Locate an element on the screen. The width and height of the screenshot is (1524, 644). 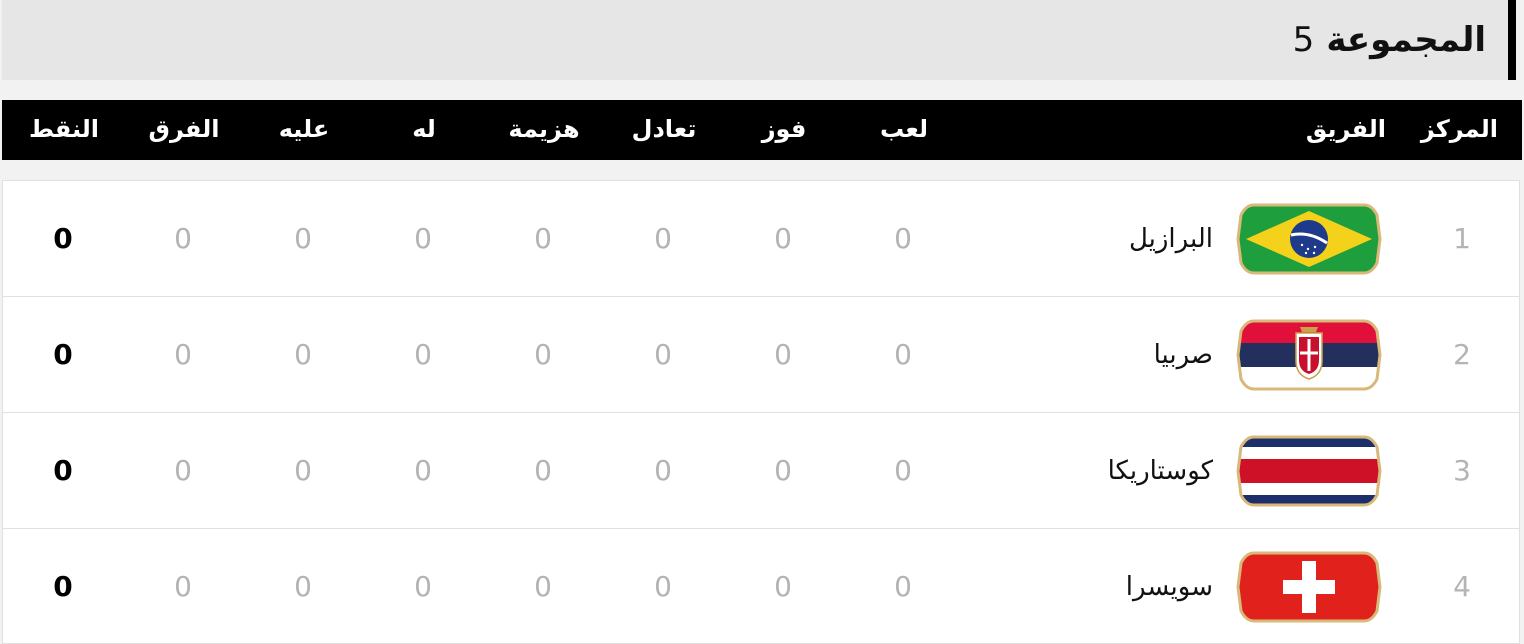
group-title: المجموعة 5 is located at coordinates (1389, 40).